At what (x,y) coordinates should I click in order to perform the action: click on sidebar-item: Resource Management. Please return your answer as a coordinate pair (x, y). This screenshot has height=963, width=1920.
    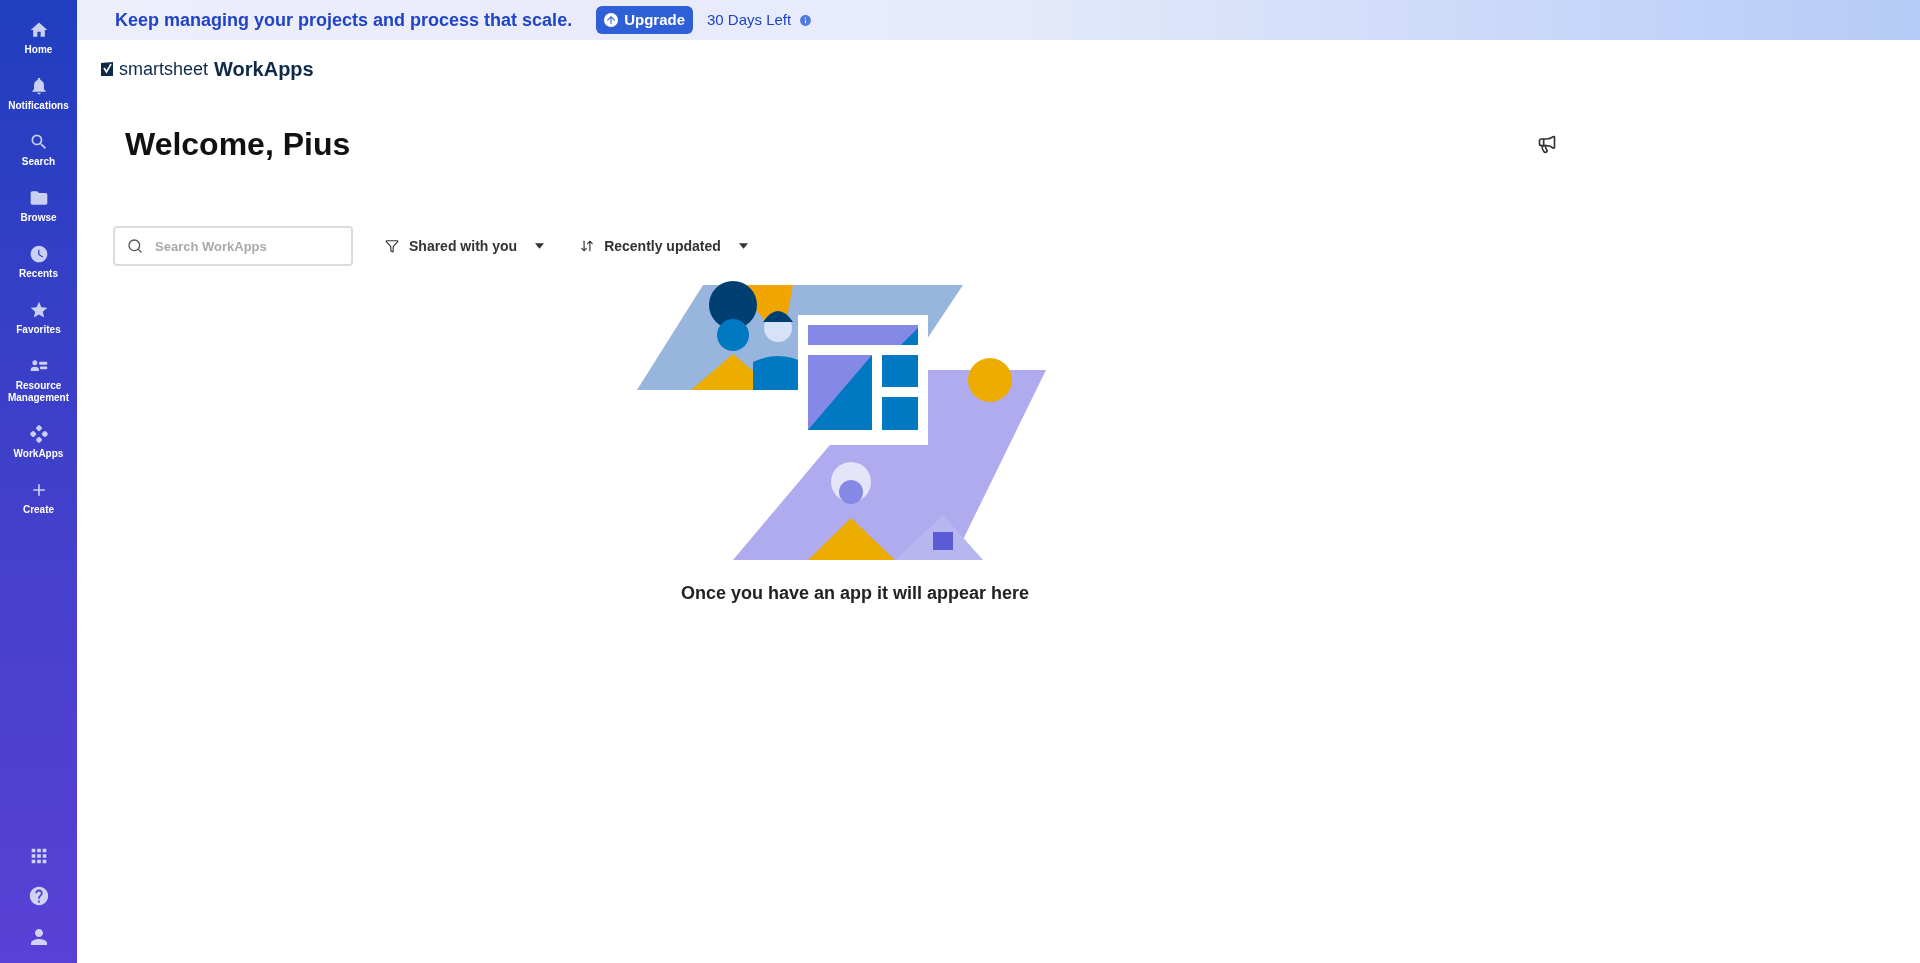
    Looking at the image, I should click on (38, 392).